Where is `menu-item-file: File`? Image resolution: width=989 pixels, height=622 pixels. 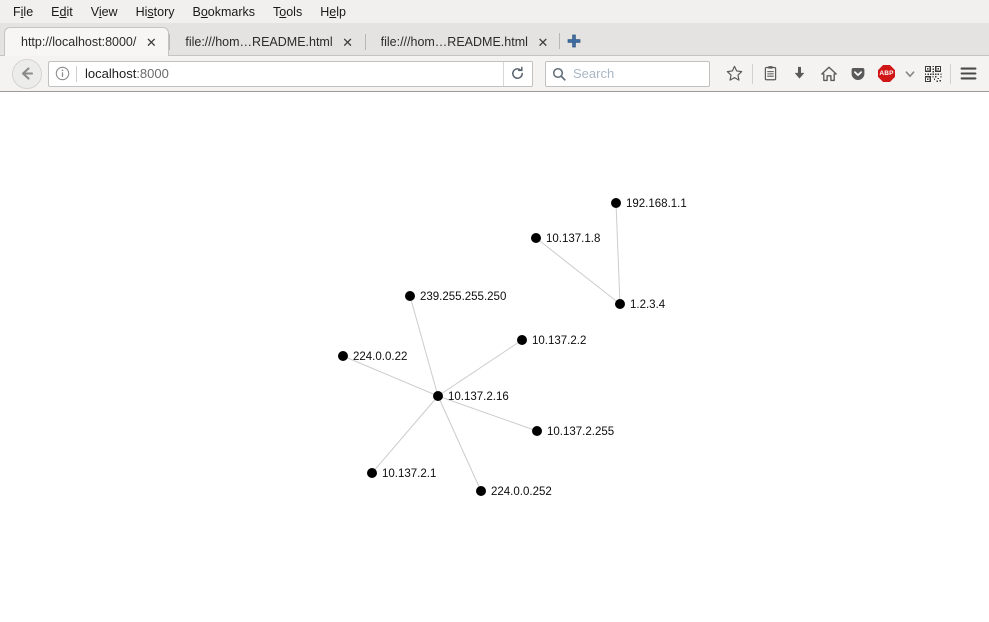
menu-item-file: File is located at coordinates (23, 12).